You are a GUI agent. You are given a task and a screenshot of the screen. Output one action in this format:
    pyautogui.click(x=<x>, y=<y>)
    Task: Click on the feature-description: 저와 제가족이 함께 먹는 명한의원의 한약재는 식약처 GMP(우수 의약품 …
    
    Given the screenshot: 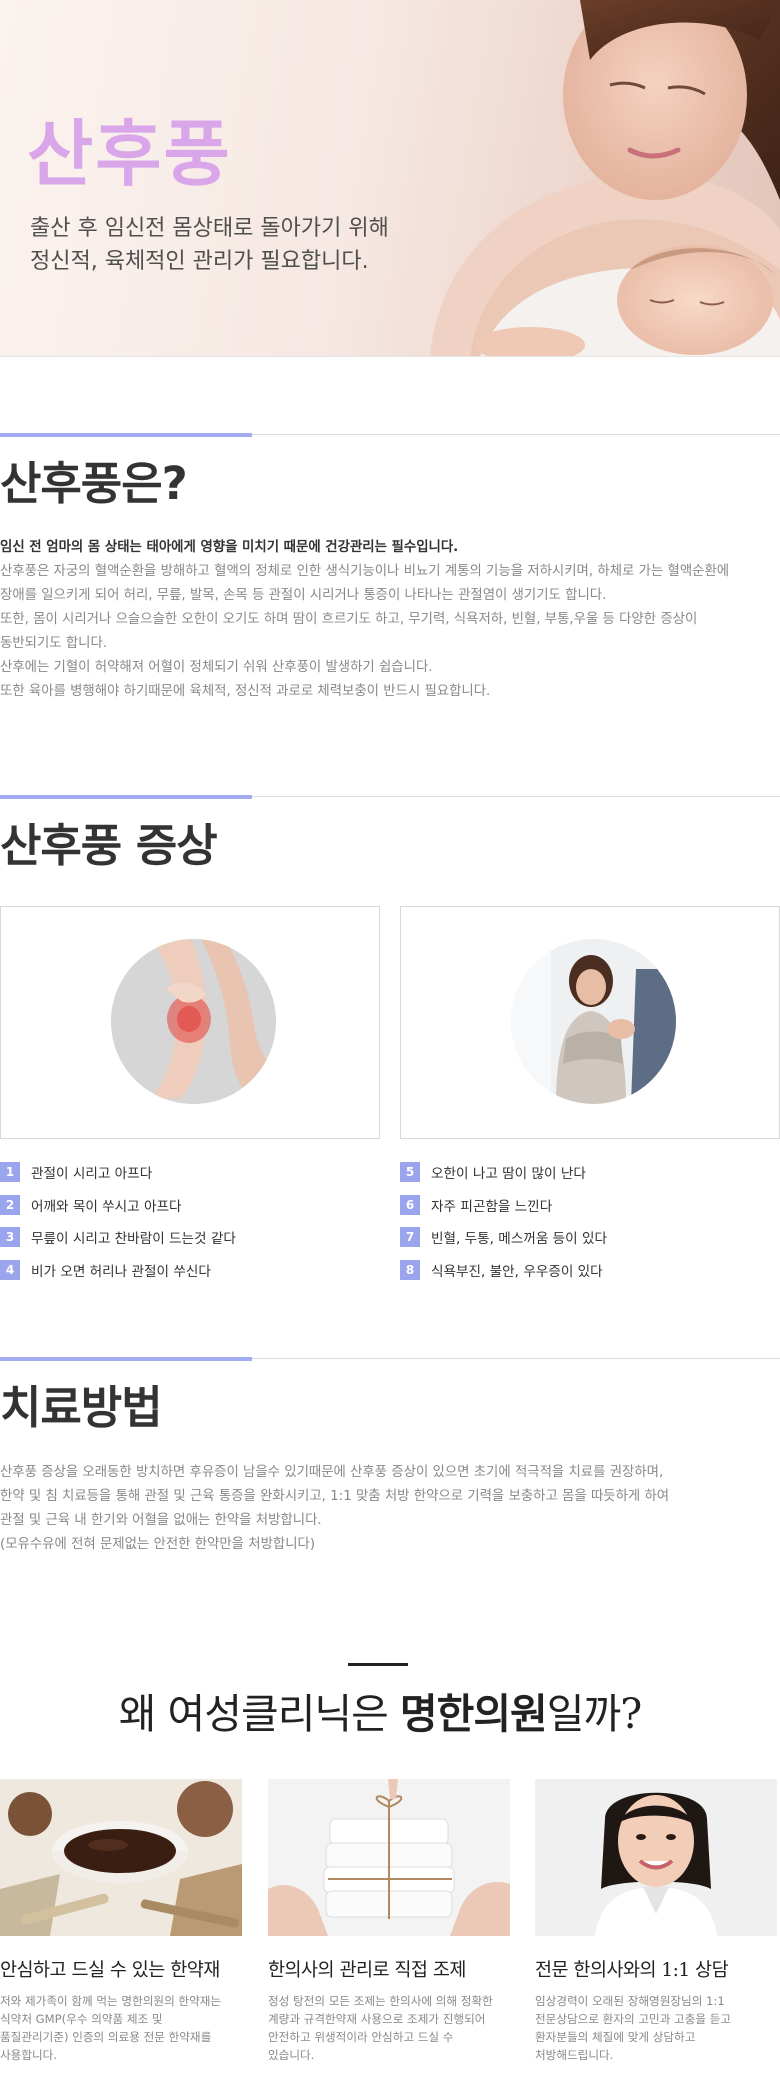 What is the action you would take?
    pyautogui.click(x=121, y=2028)
    